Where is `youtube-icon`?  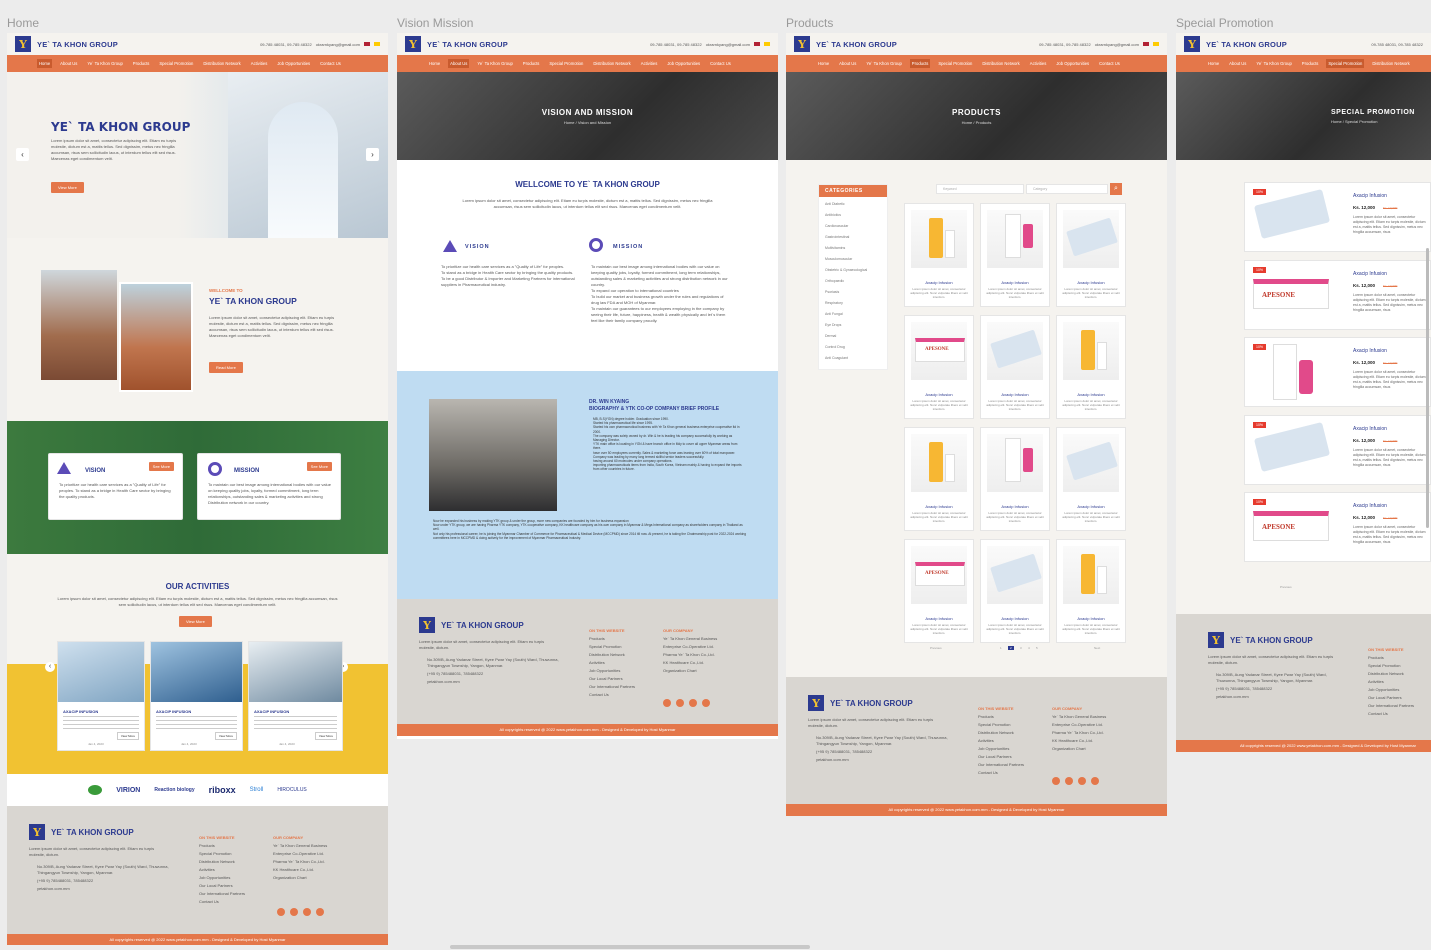 youtube-icon is located at coordinates (1069, 781).